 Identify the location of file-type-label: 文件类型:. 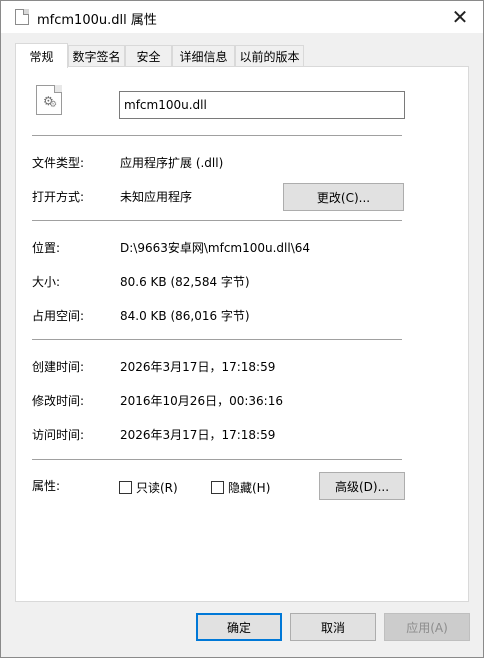
(58, 163).